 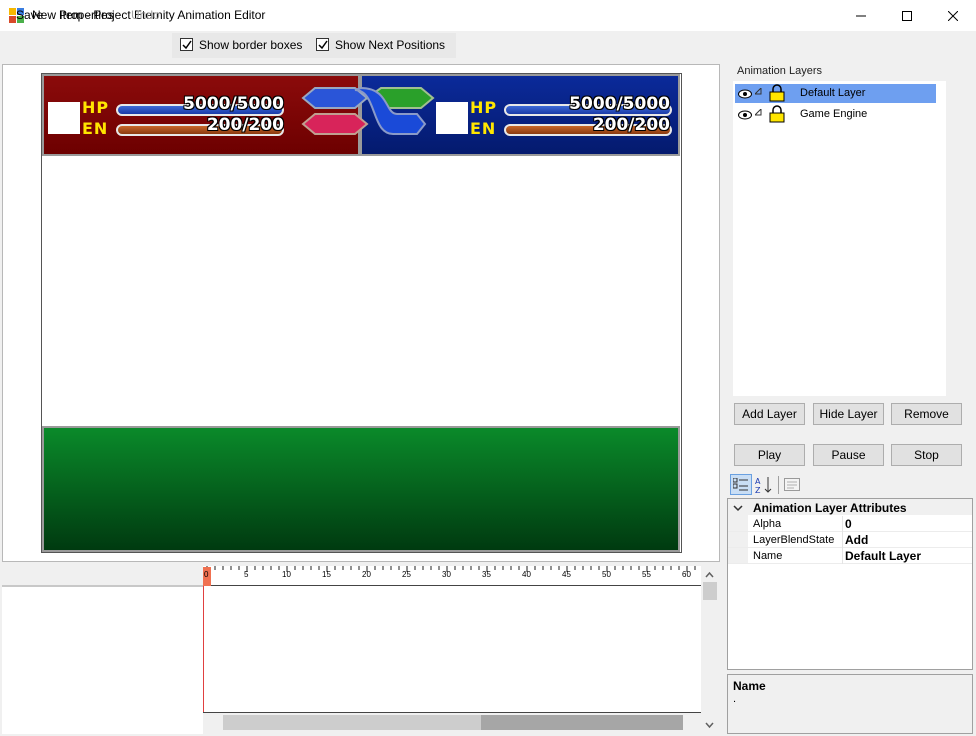 I want to click on add-layer-button: Add Layer, so click(x=769, y=414).